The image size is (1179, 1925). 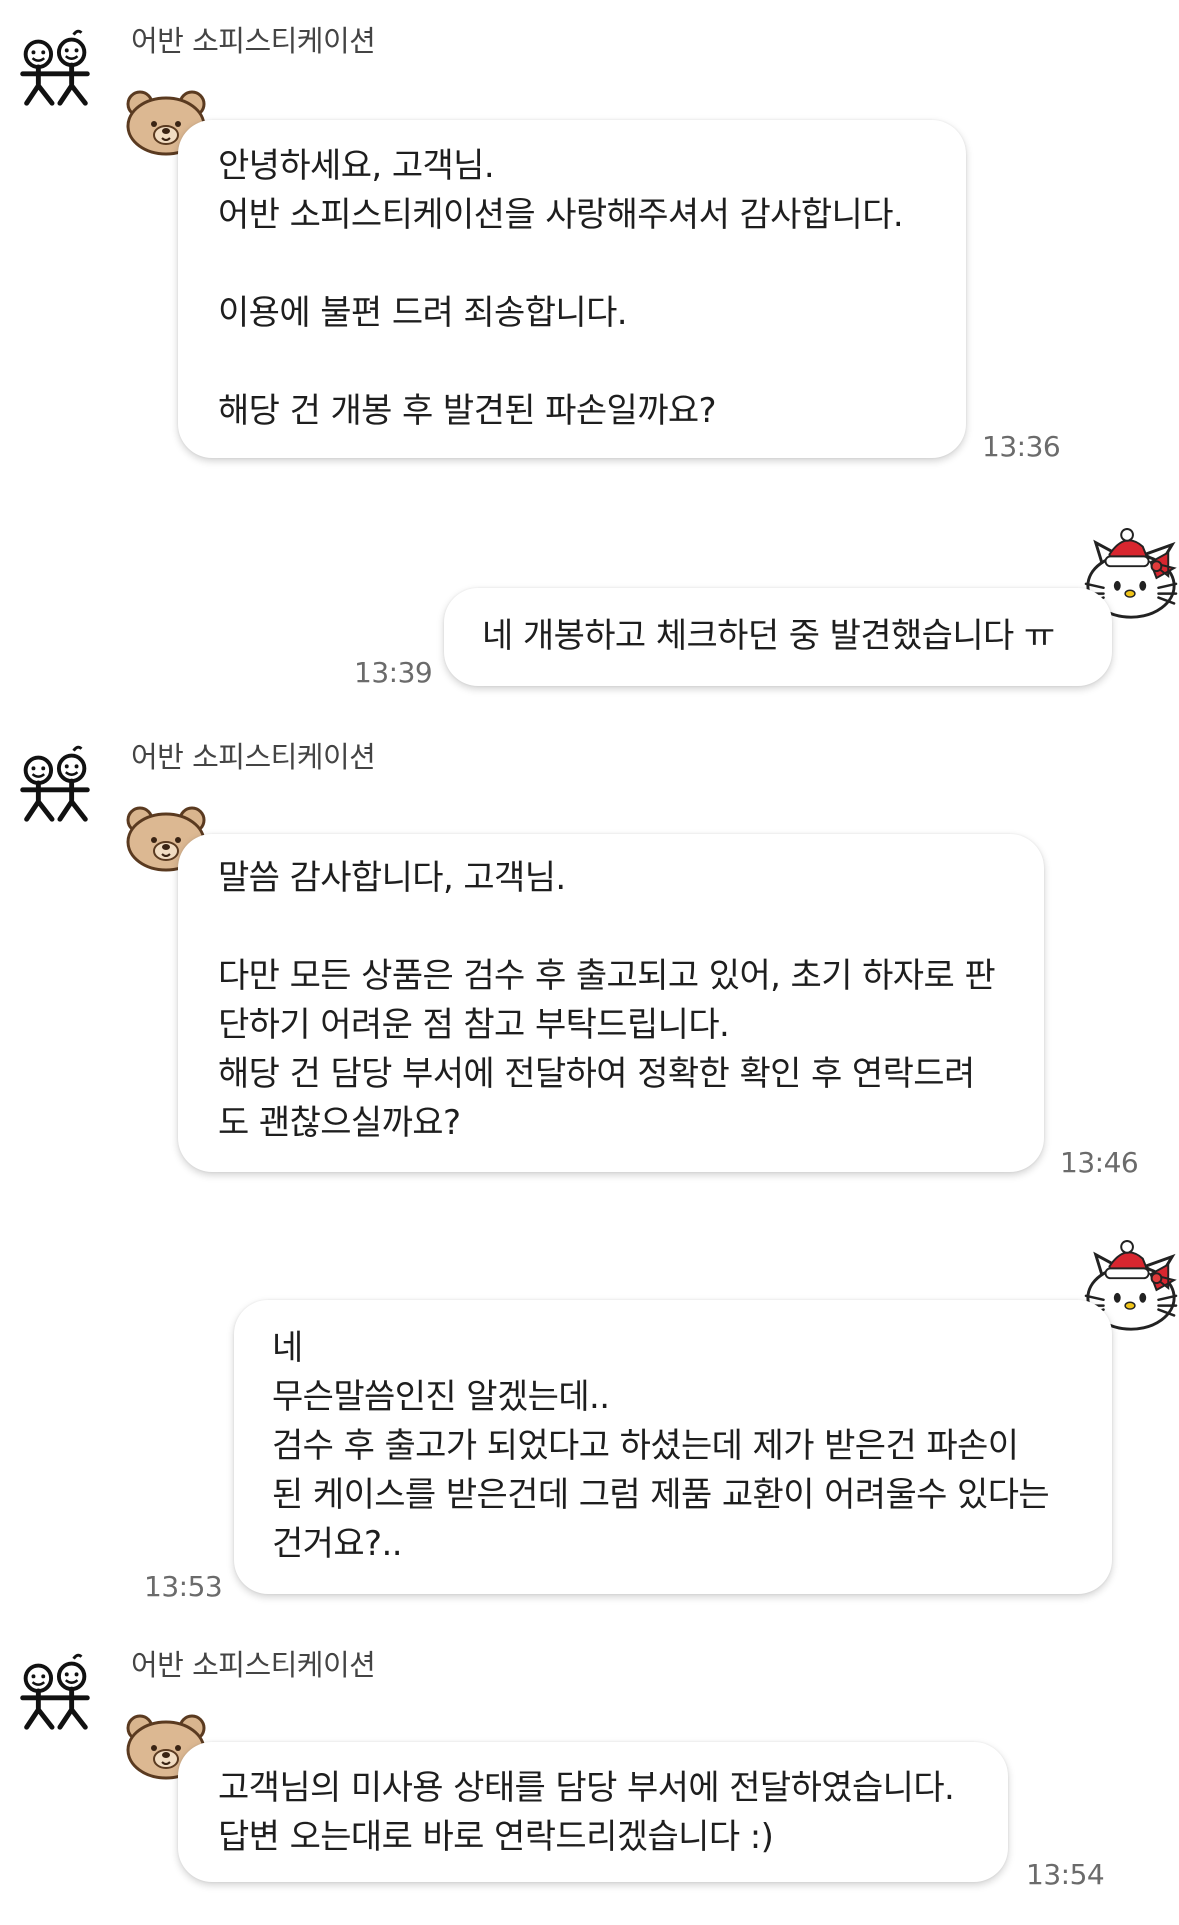 I want to click on message-bubble-user: 네 개봉하고 체크하던 중 발견했습니다 ㅠ, so click(x=778, y=637).